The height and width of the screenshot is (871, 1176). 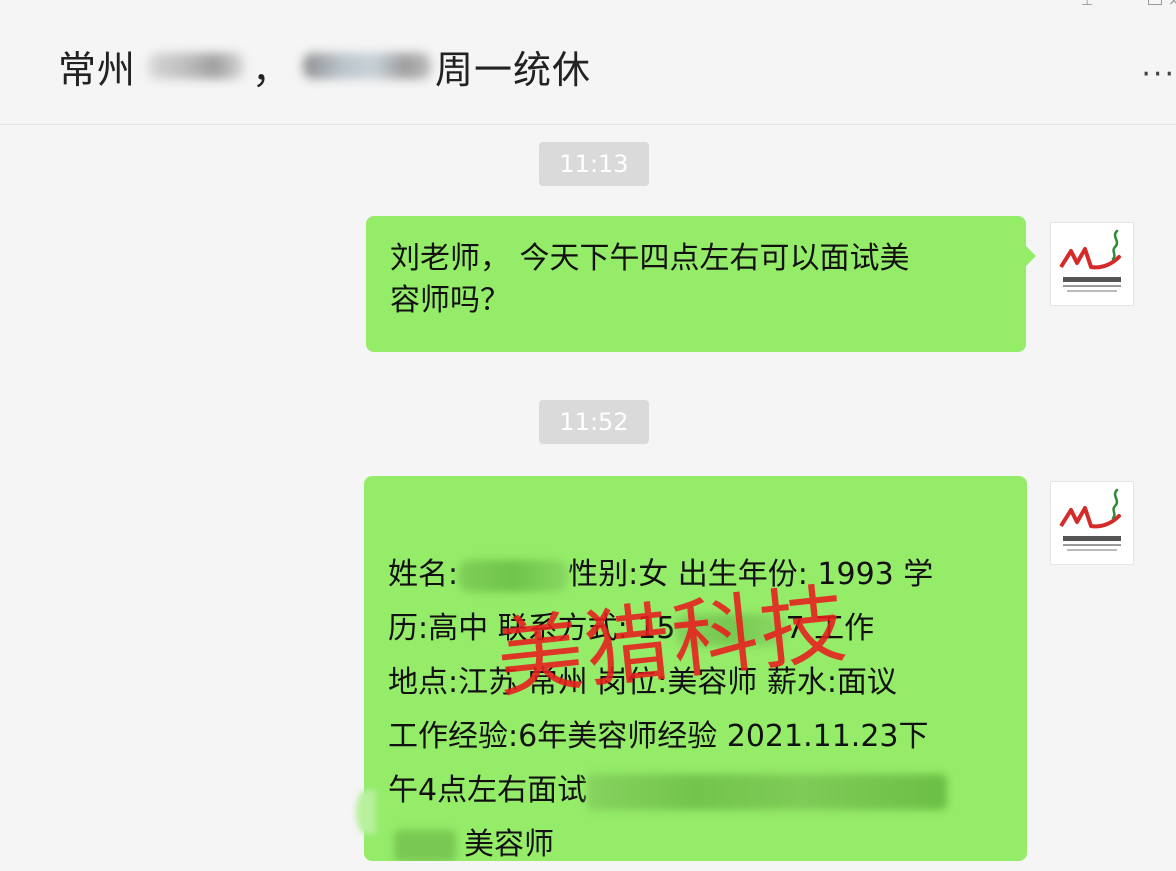 What do you see at coordinates (701, 284) in the screenshot?
I see `message-bubble: 刘老师， 今天下午四点左右可以面试美 容师吗？` at bounding box center [701, 284].